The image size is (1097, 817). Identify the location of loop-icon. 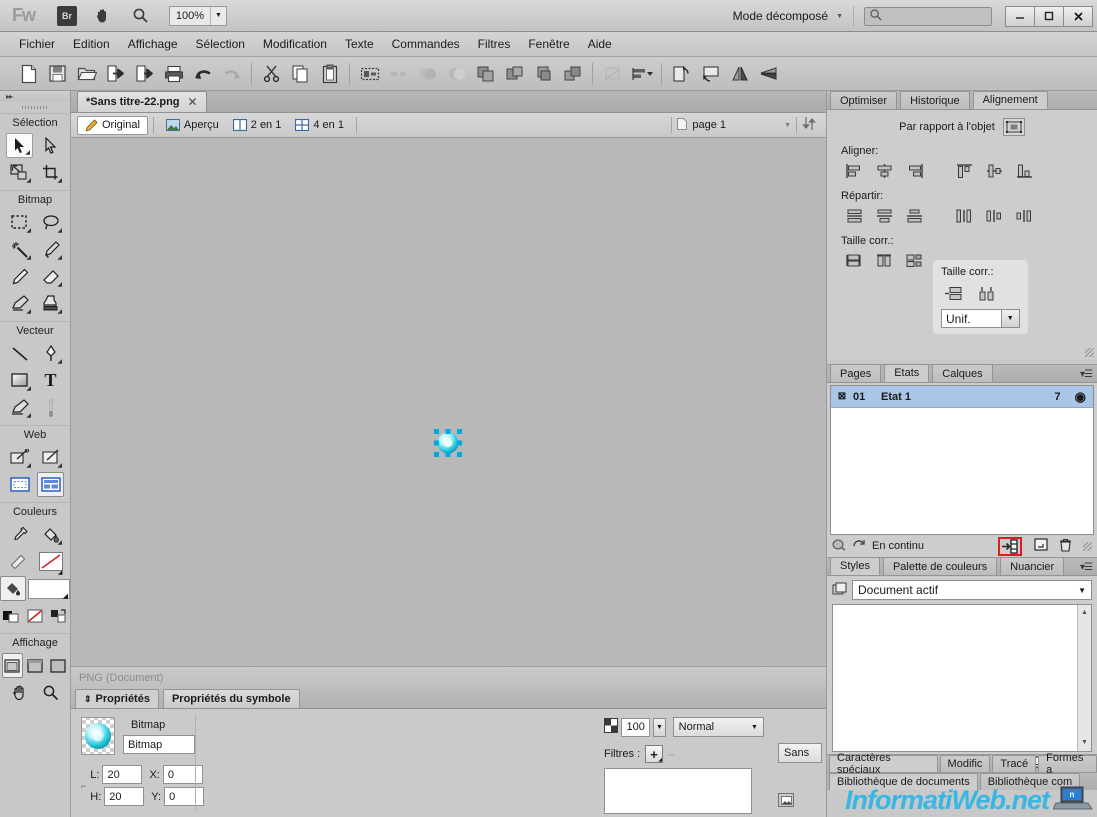
(859, 546).